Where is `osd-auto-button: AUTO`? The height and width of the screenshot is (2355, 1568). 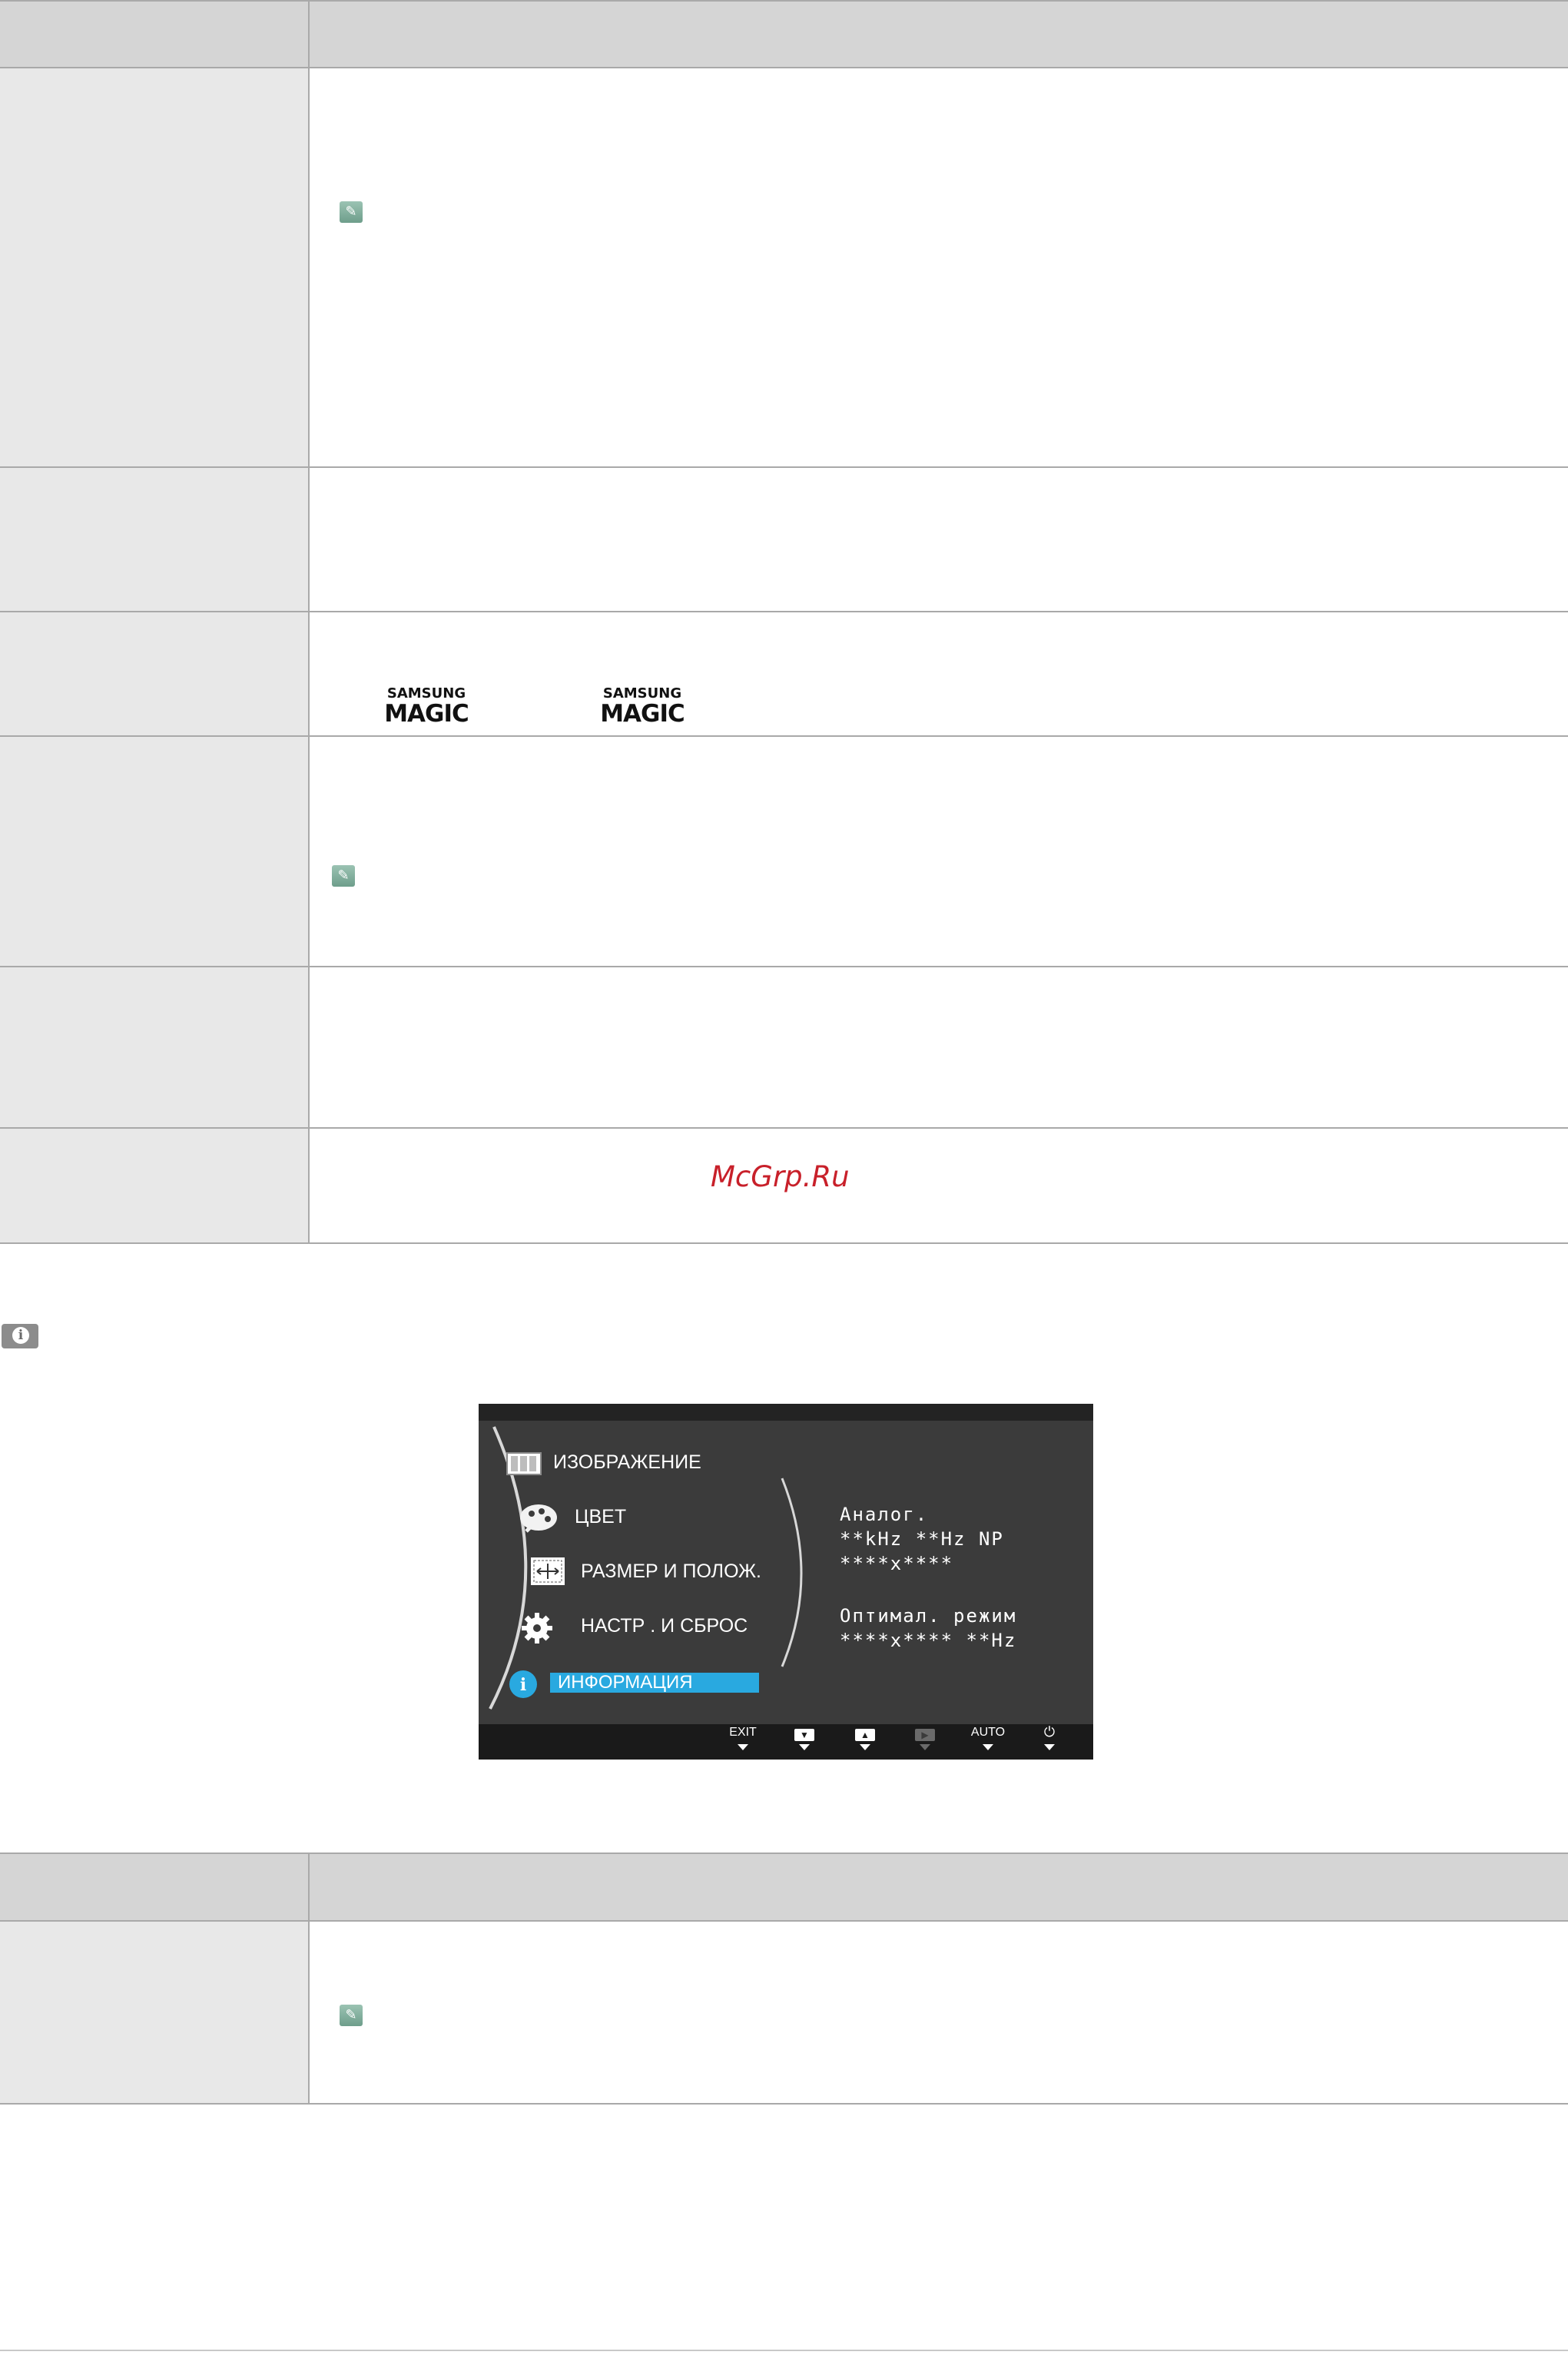
osd-auto-button: AUTO is located at coordinates (988, 1737).